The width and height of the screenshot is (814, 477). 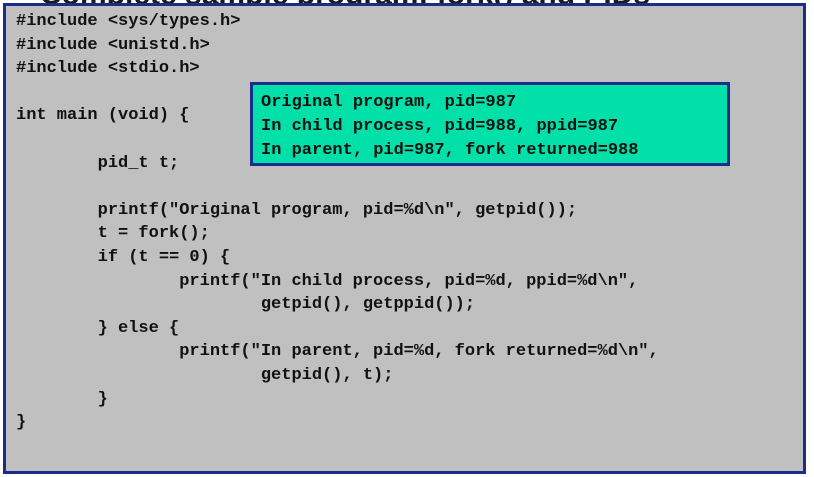 I want to click on code-line: getpid(), getppid());, so click(x=246, y=305).